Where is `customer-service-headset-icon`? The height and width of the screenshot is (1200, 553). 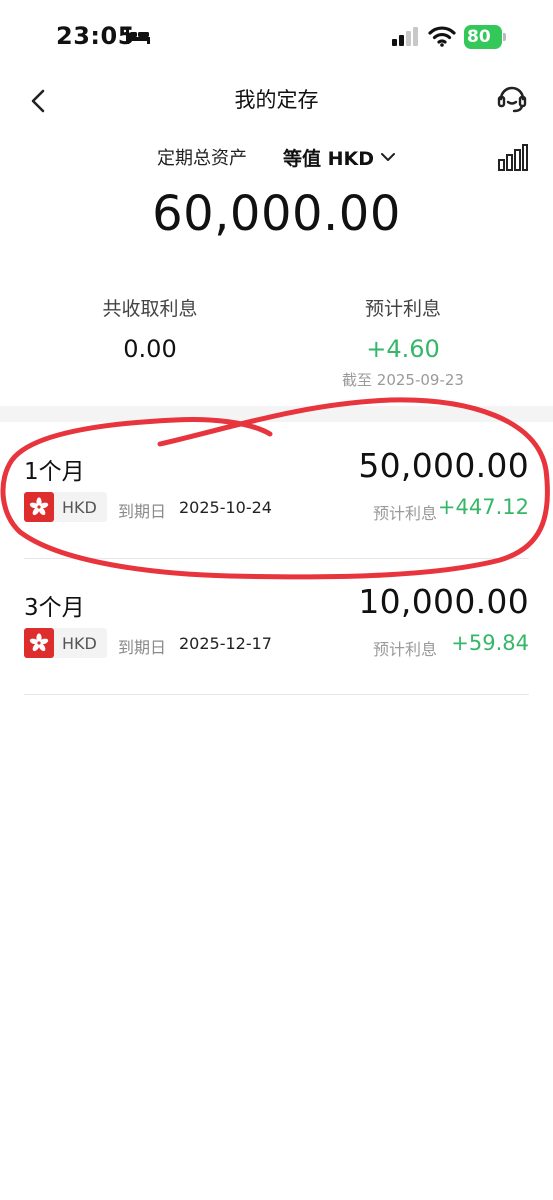 customer-service-headset-icon is located at coordinates (512, 99).